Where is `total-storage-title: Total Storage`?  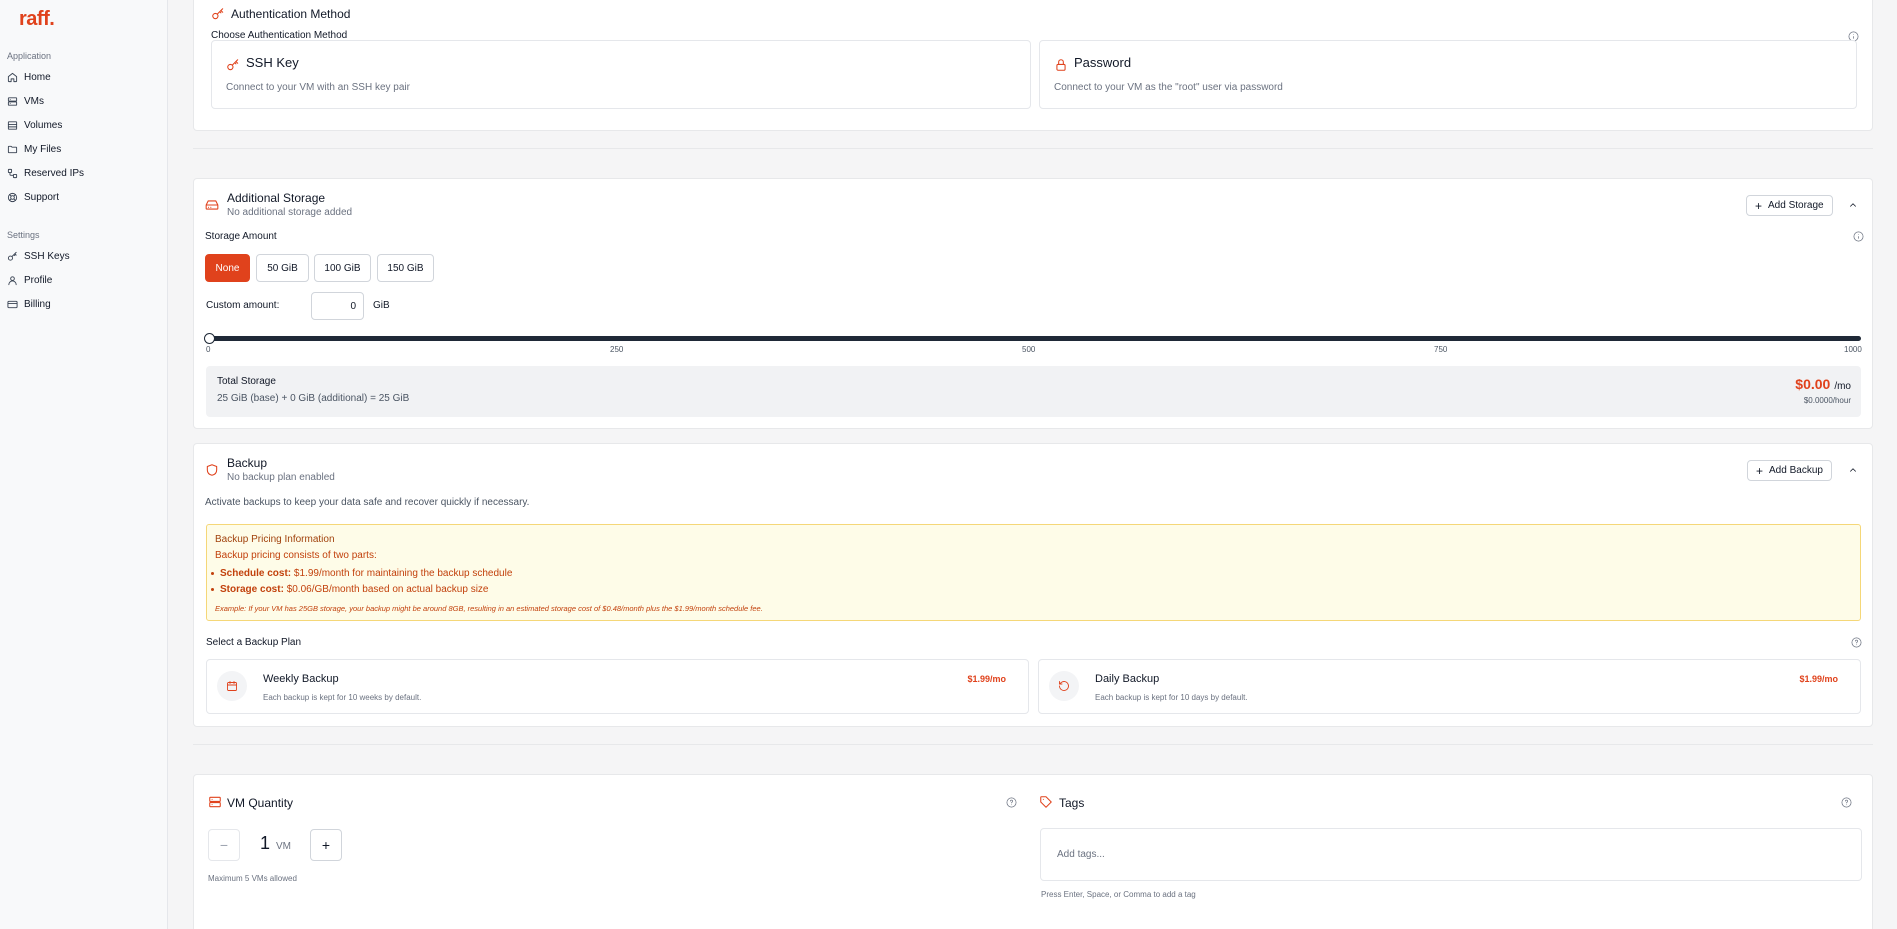
total-storage-title: Total Storage is located at coordinates (246, 381).